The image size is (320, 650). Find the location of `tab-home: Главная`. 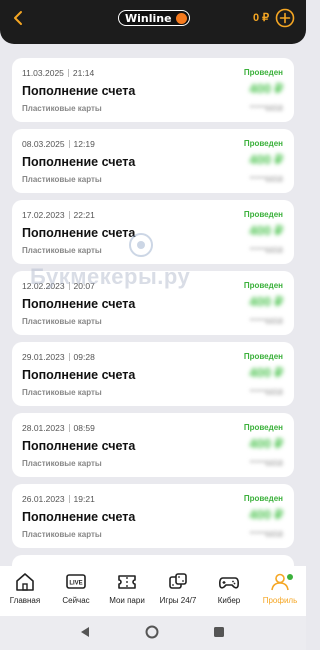

tab-home: Главная is located at coordinates (25, 594).